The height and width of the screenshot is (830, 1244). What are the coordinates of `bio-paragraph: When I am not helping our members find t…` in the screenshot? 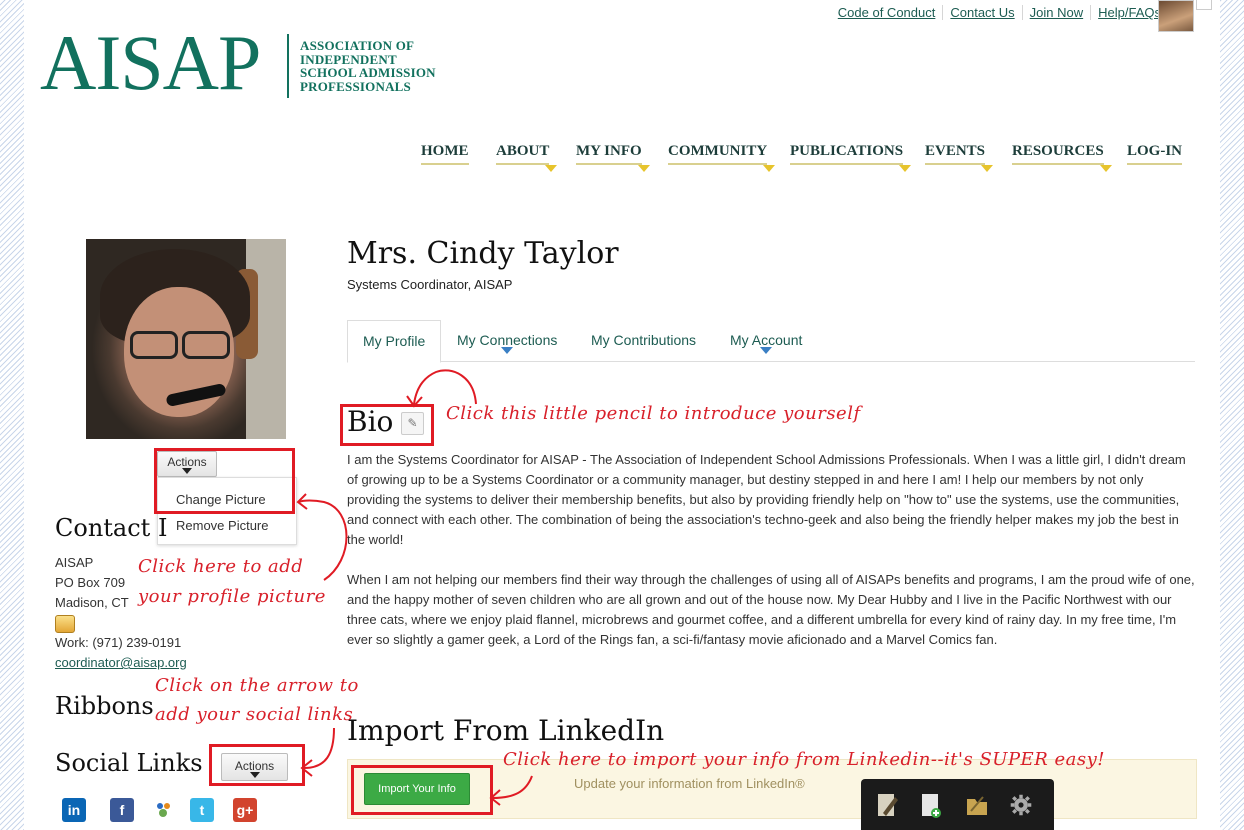 It's located at (771, 609).